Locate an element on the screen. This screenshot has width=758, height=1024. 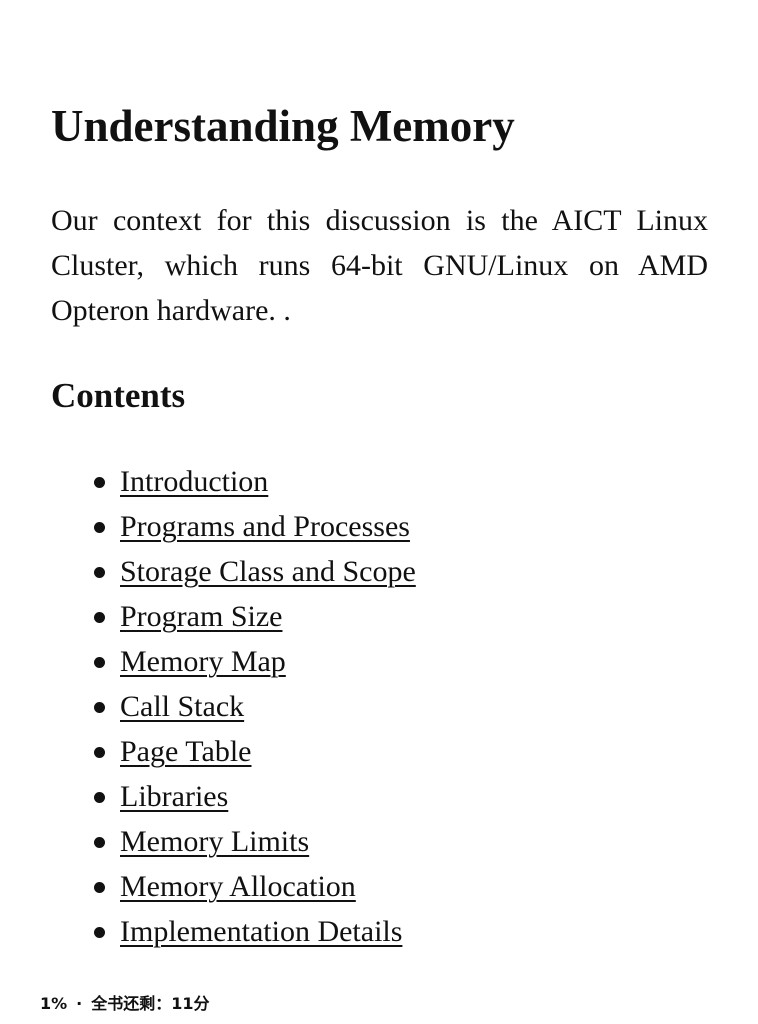
toc-link-program-size: Program Size is located at coordinates (201, 616).